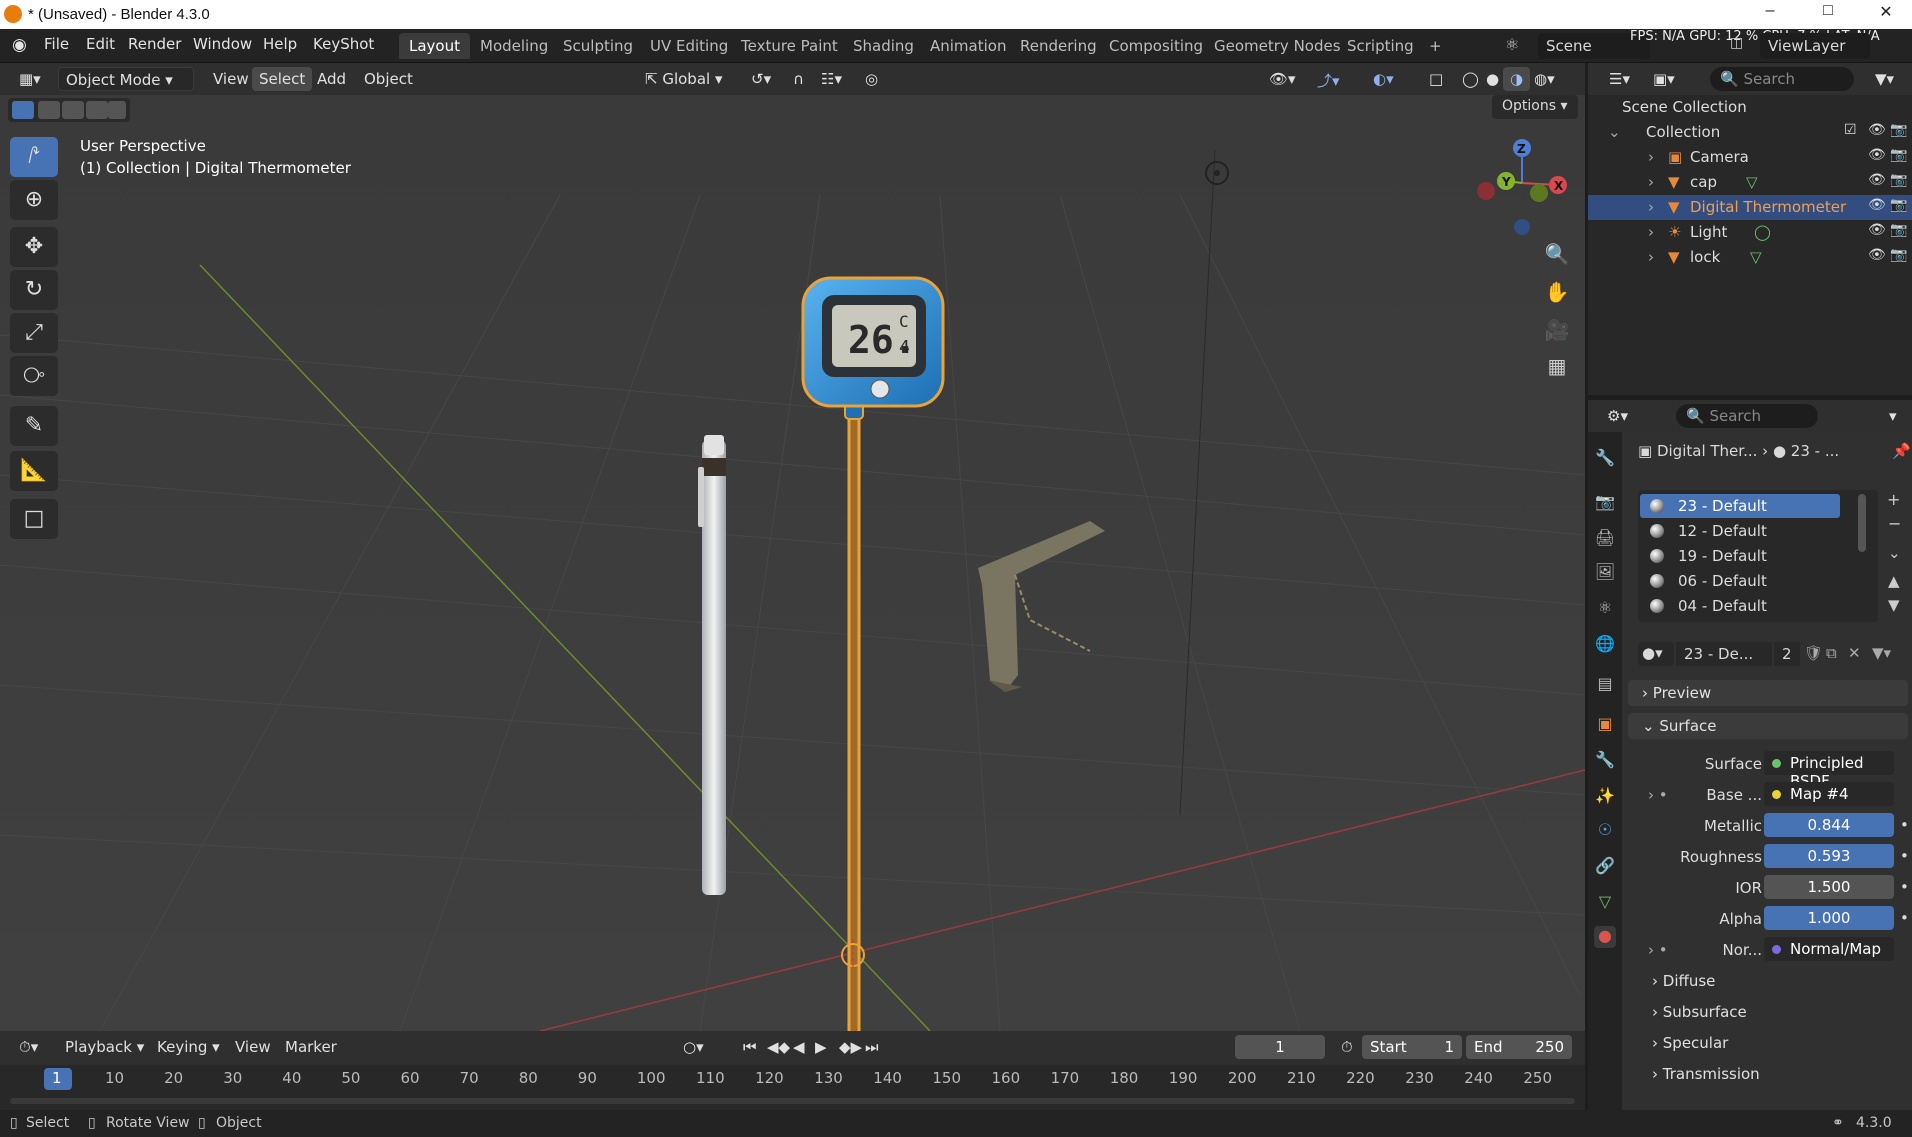 This screenshot has width=1912, height=1137. Describe the element at coordinates (1894, 605) in the screenshot. I see `move-slot-down-icon: ▼` at that location.